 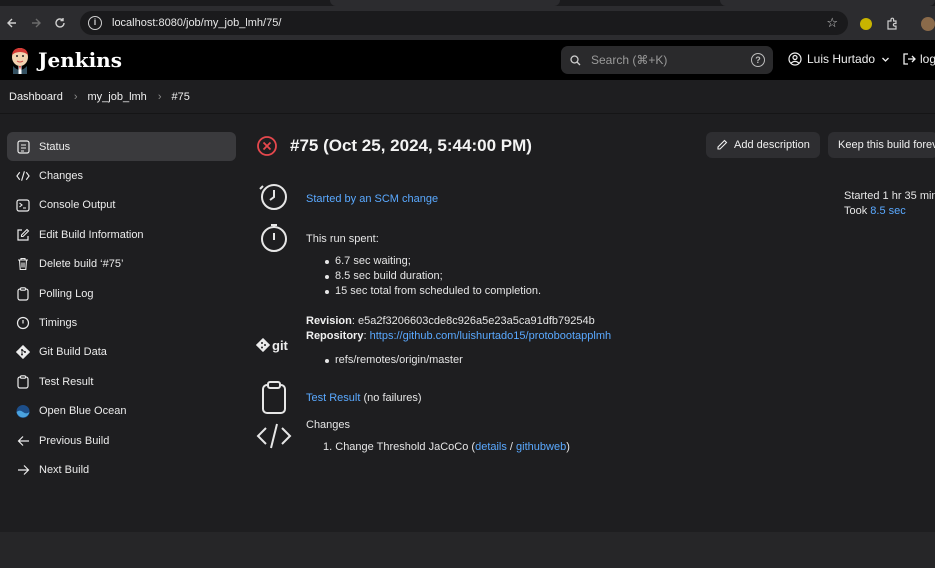 What do you see at coordinates (333, 398) in the screenshot?
I see `test-result-link: Test Result` at bounding box center [333, 398].